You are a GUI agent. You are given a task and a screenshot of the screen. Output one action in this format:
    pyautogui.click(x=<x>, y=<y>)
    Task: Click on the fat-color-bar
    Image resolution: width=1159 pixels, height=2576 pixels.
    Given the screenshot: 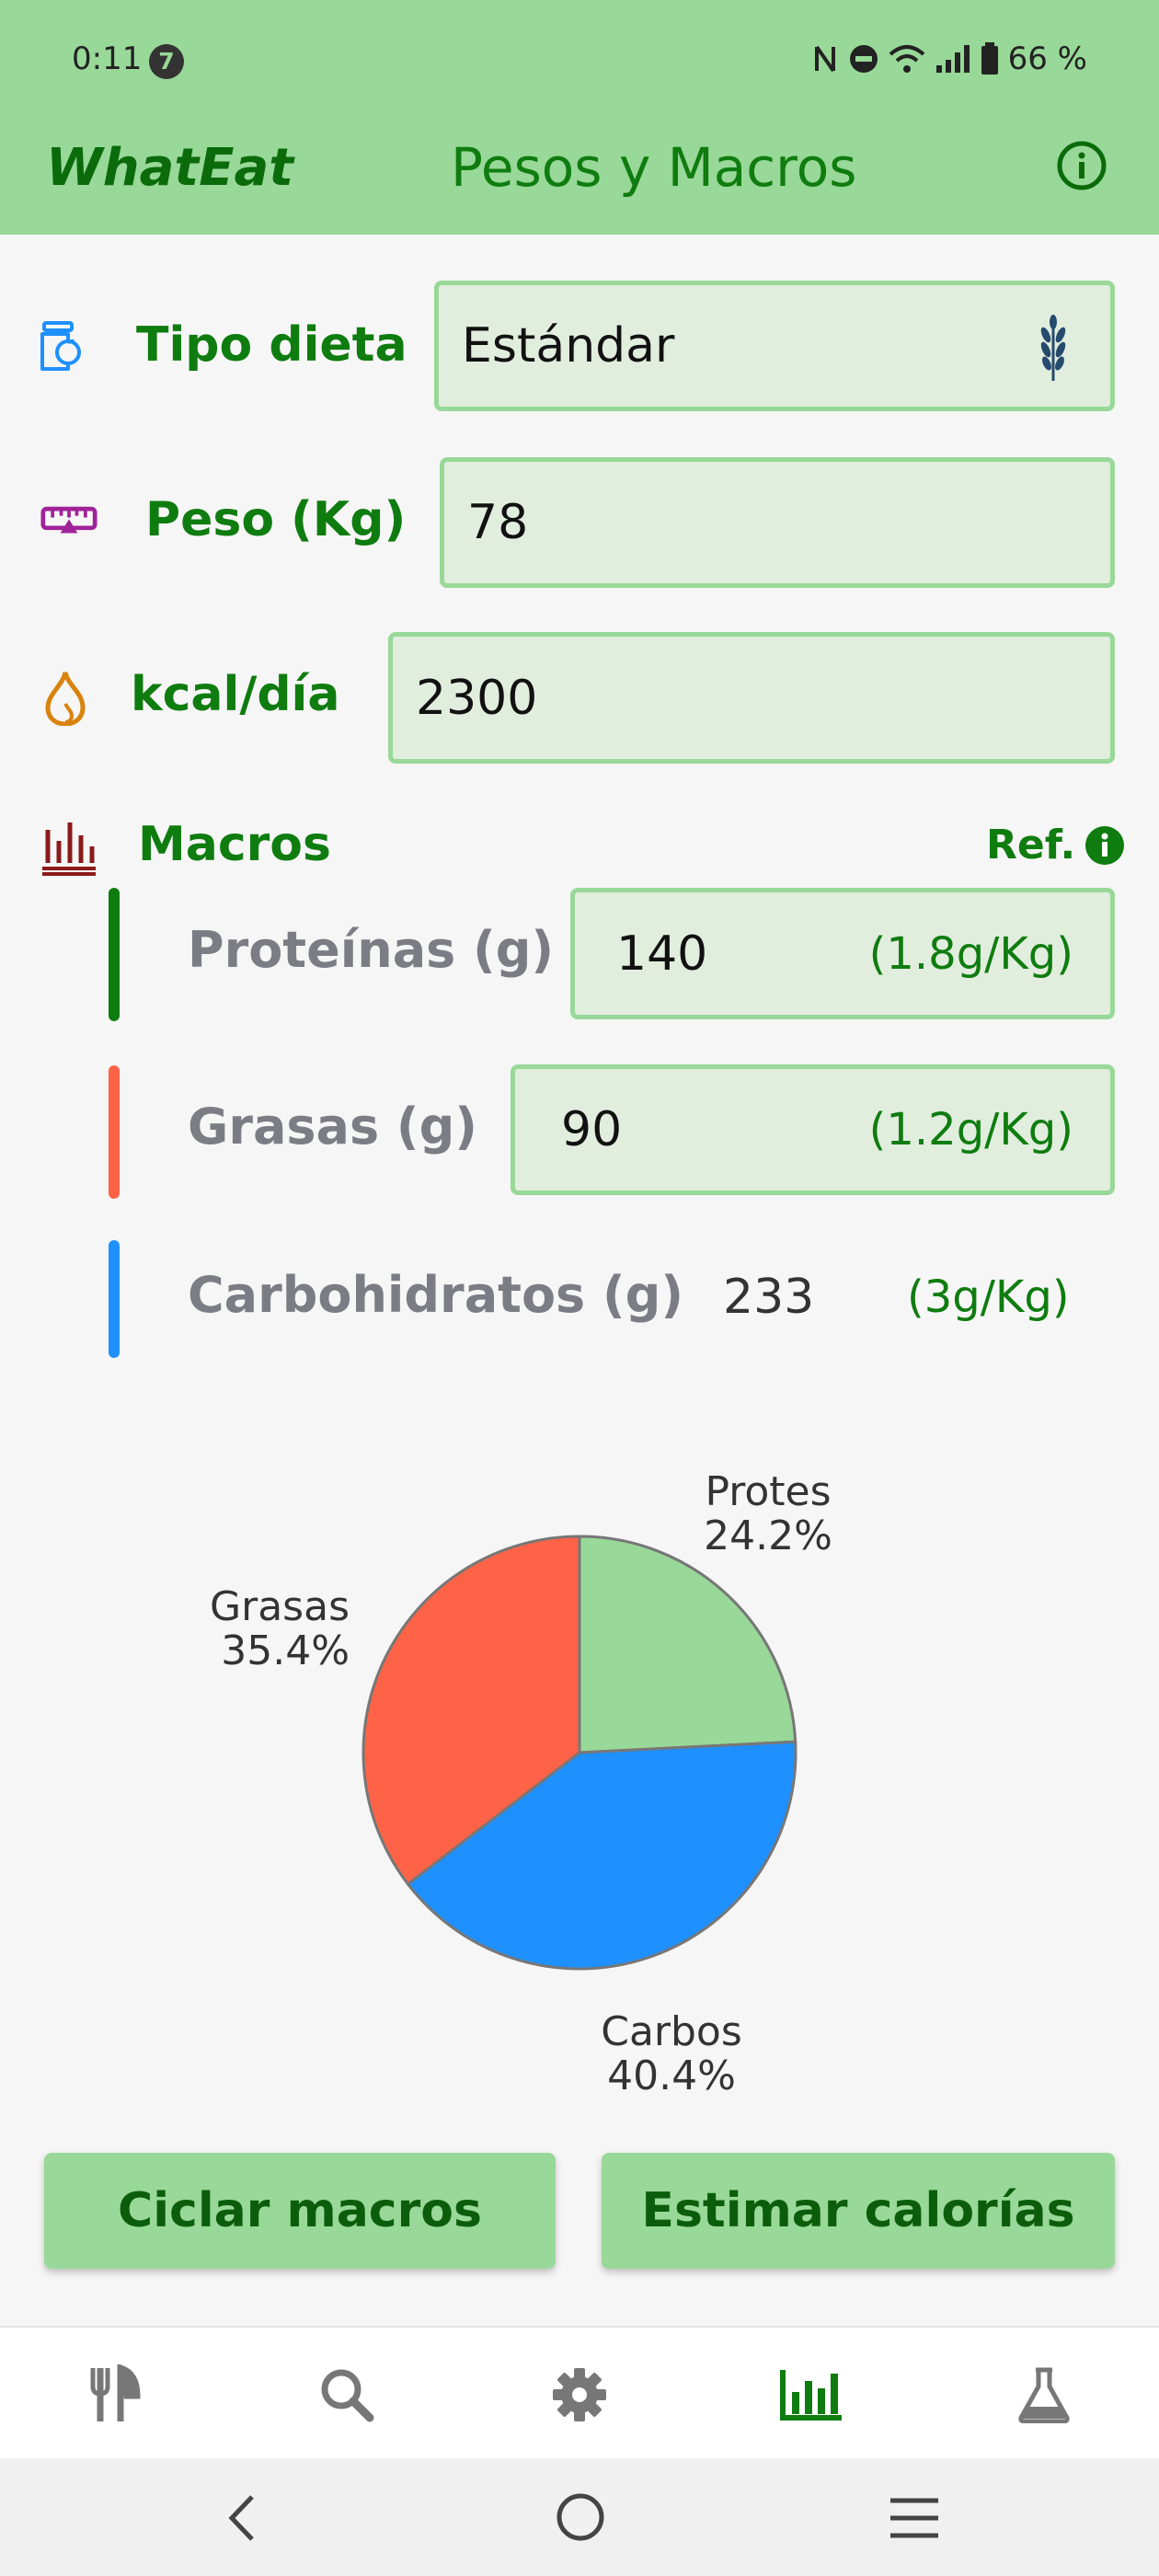 What is the action you would take?
    pyautogui.click(x=114, y=1132)
    